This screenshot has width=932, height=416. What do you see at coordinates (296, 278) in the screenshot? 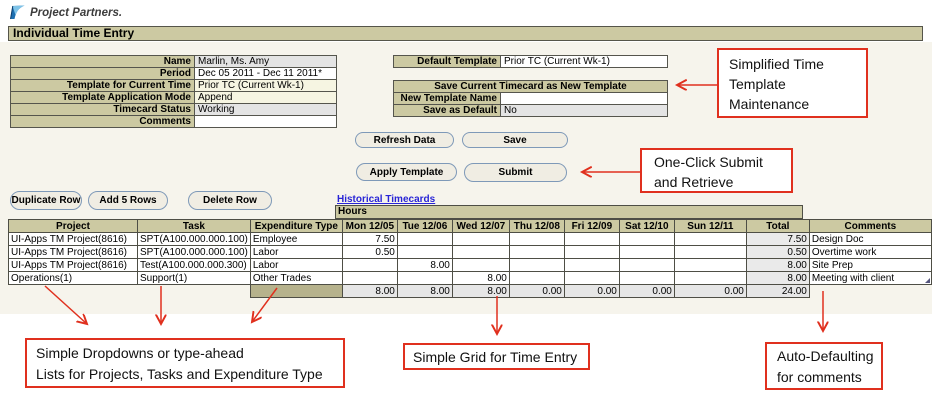
I see `expenditure-type-cell: Other Trades` at bounding box center [296, 278].